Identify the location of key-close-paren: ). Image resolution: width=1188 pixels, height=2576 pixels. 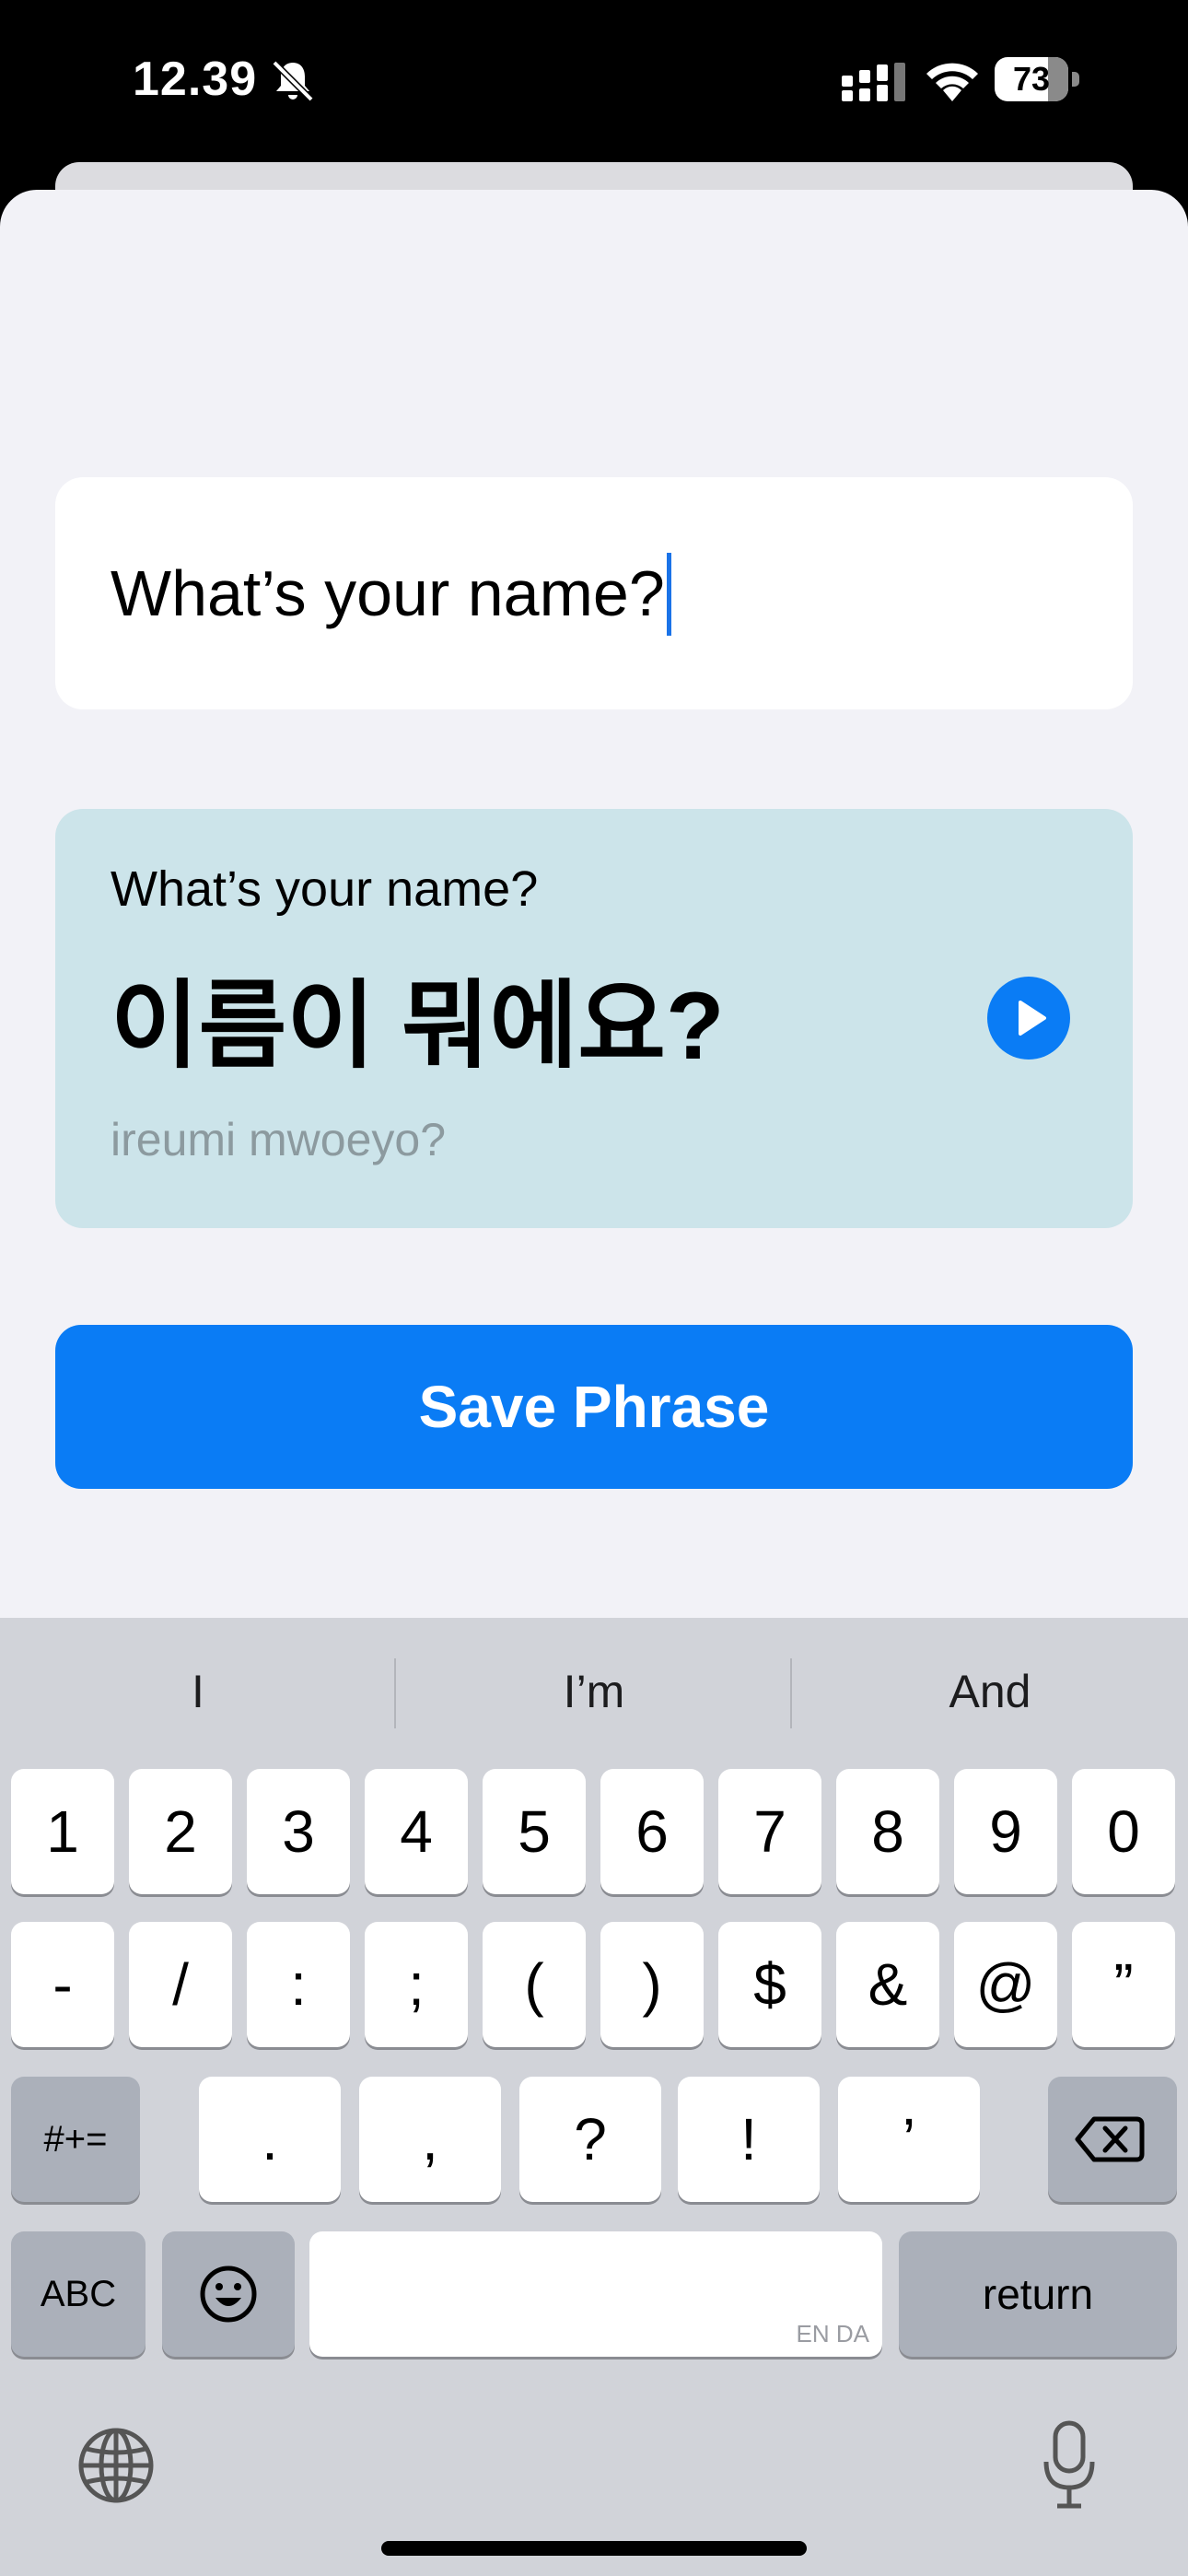
(652, 1985).